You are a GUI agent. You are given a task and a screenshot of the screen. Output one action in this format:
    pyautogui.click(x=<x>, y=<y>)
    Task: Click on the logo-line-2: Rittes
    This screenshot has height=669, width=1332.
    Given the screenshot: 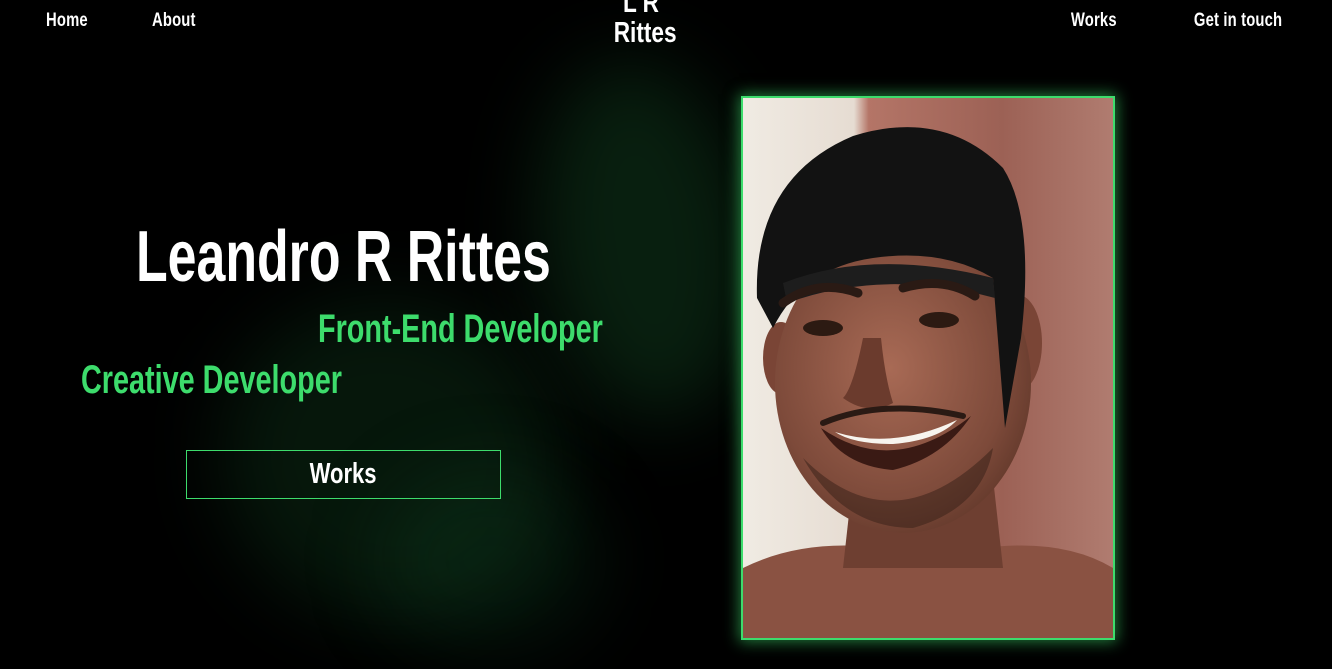 What is the action you would take?
    pyautogui.click(x=645, y=33)
    